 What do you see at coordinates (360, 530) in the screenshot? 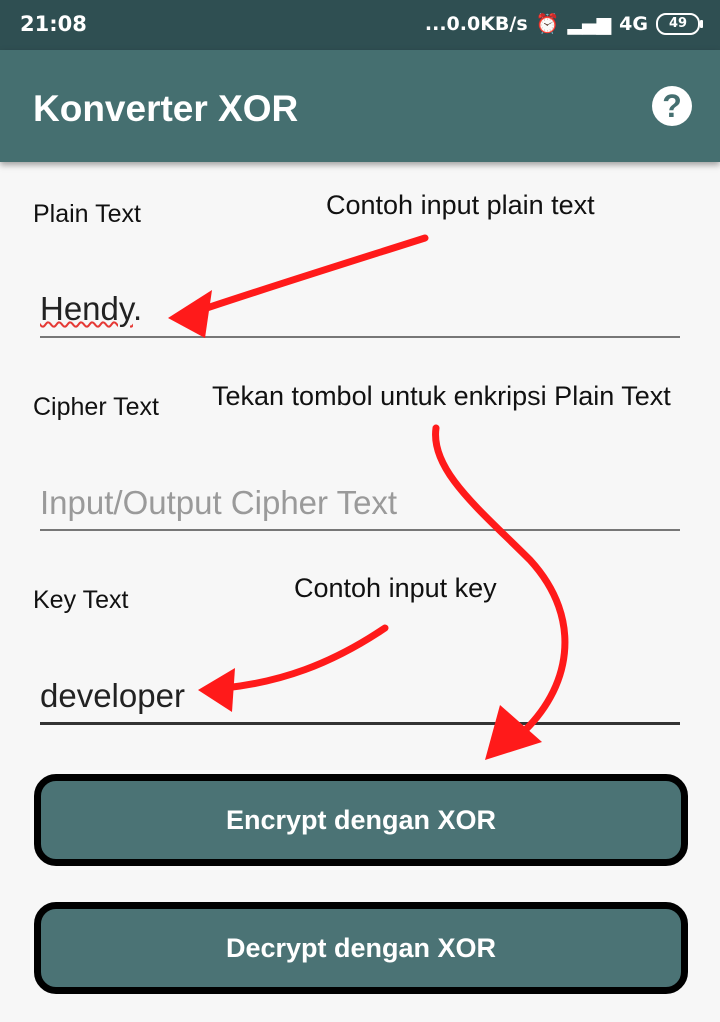
I see `cipher-text-underline` at bounding box center [360, 530].